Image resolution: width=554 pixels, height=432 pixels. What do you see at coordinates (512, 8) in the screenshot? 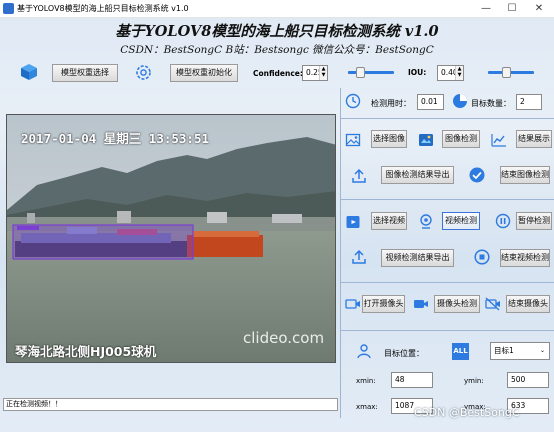
I see `maximize-button: ☐` at bounding box center [512, 8].